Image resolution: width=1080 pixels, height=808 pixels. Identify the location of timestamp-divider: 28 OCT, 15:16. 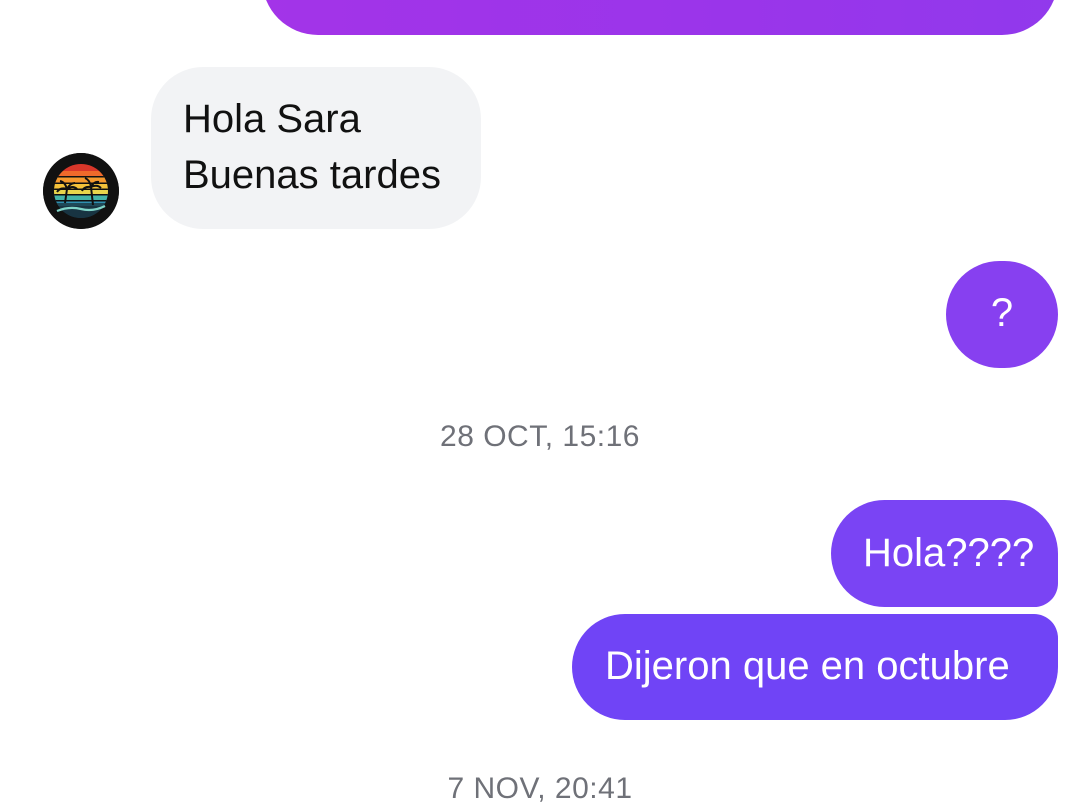
(540, 436).